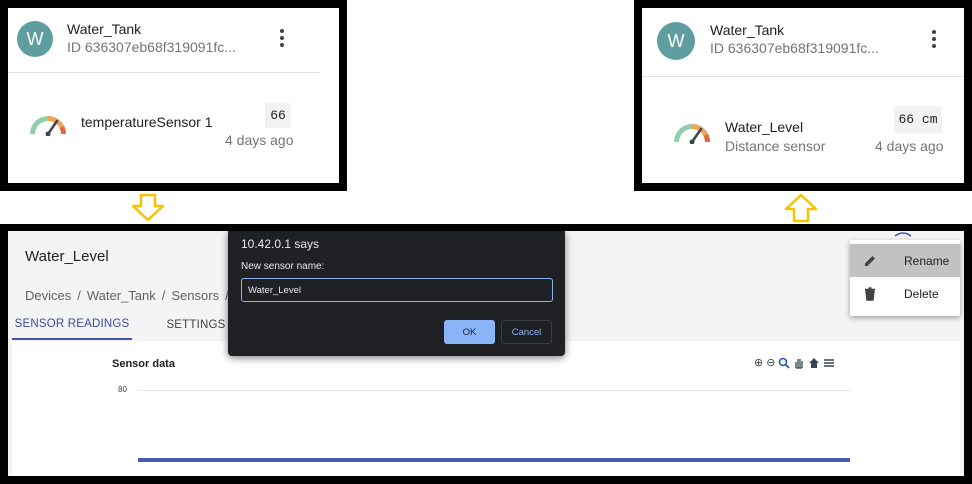  Describe the element at coordinates (397, 290) in the screenshot. I see `sensor-name-input` at that location.